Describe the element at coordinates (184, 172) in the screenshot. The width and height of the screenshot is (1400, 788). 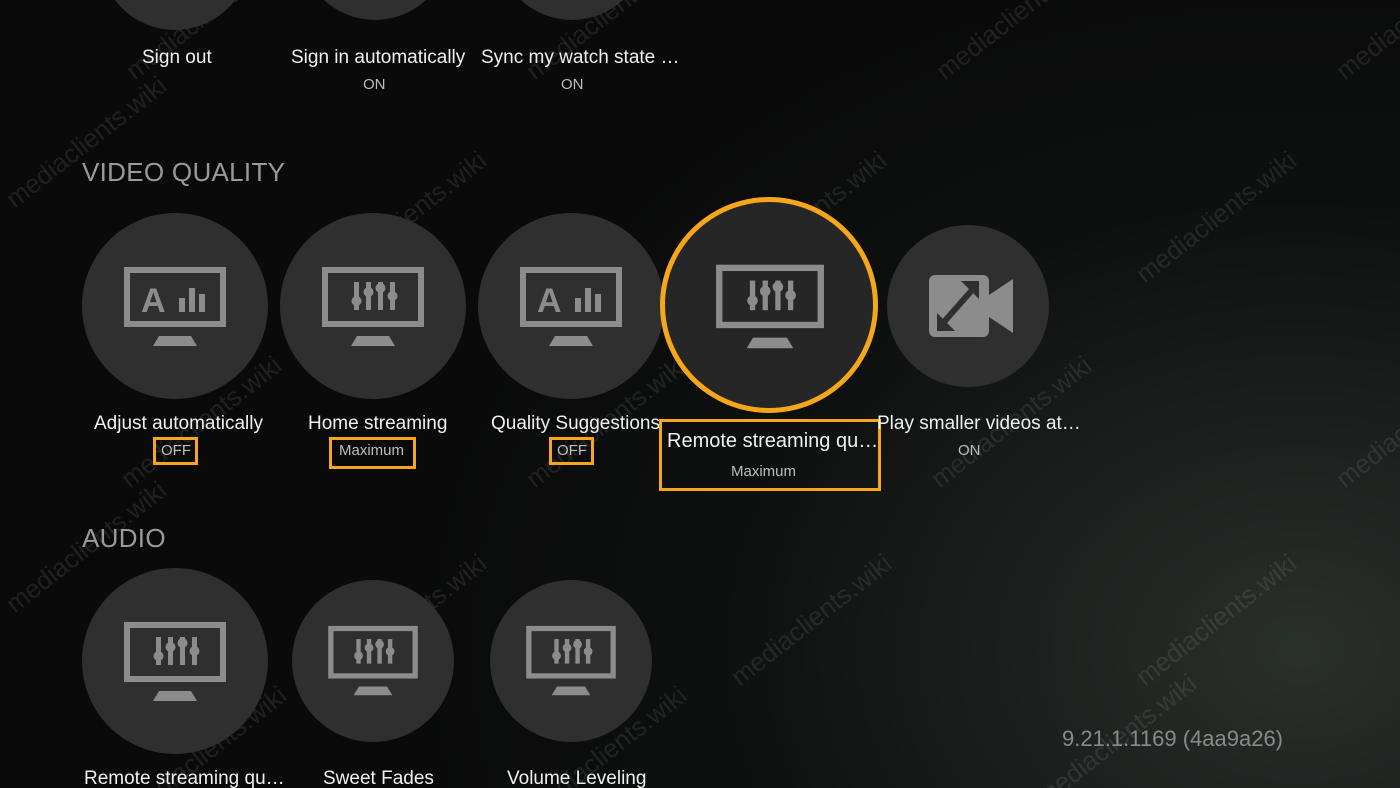
I see `video-quality-header: VIDEO QUALITY` at that location.